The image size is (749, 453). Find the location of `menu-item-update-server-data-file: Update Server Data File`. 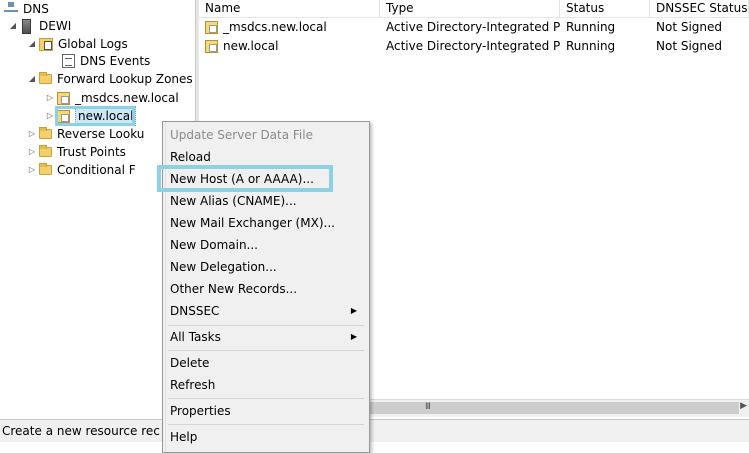

menu-item-update-server-data-file: Update Server Data File is located at coordinates (241, 135).